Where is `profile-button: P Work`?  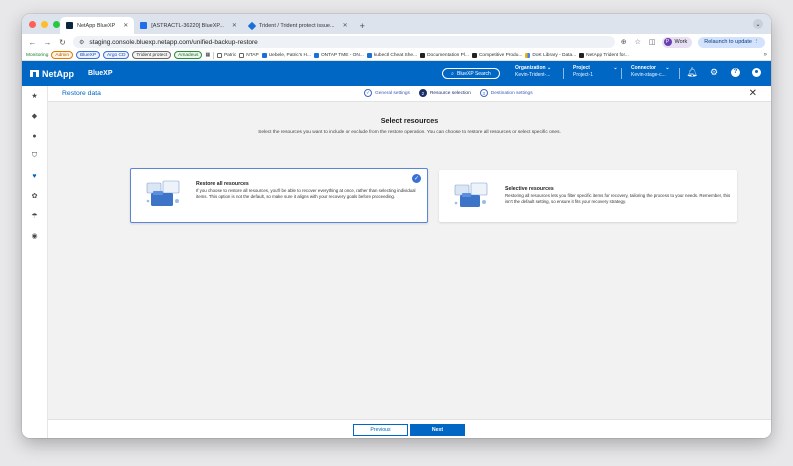 profile-button: P Work is located at coordinates (677, 42).